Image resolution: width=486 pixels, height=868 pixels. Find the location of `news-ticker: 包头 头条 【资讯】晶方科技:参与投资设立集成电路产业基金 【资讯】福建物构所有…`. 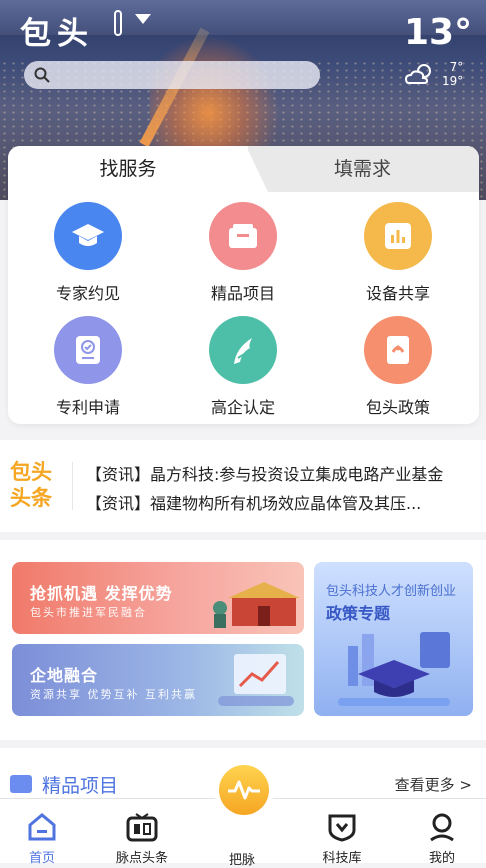

news-ticker: 包头 头条 【资讯】晶方科技:参与投资设立集成电路产业基金 【资讯】福建物构所有… is located at coordinates (243, 486).